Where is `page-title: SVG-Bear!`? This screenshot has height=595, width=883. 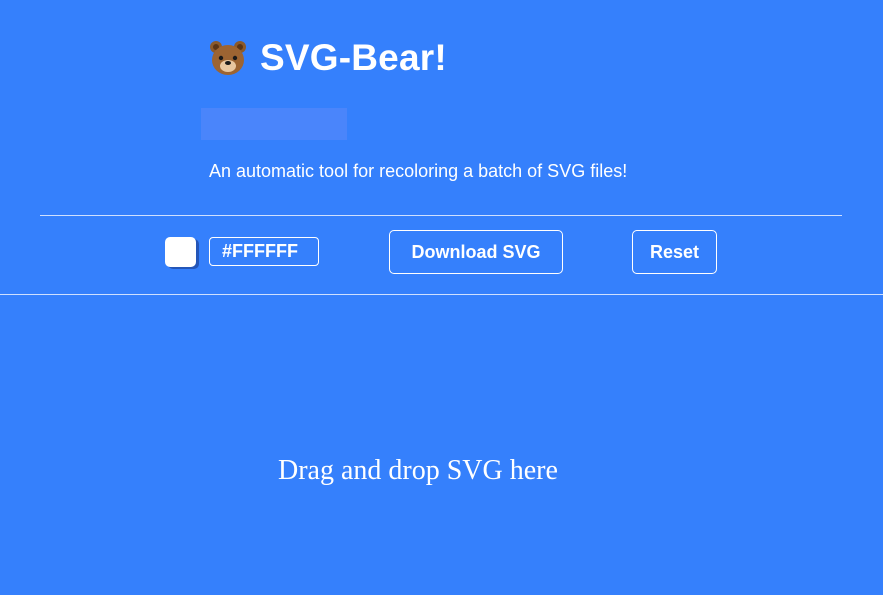 page-title: SVG-Bear! is located at coordinates (353, 57).